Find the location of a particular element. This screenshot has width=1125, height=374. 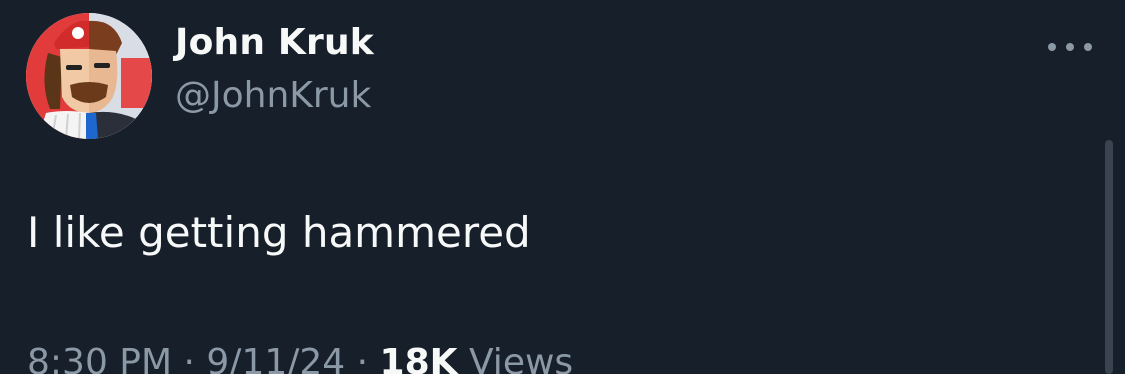

scrollbar is located at coordinates (1109, 257).